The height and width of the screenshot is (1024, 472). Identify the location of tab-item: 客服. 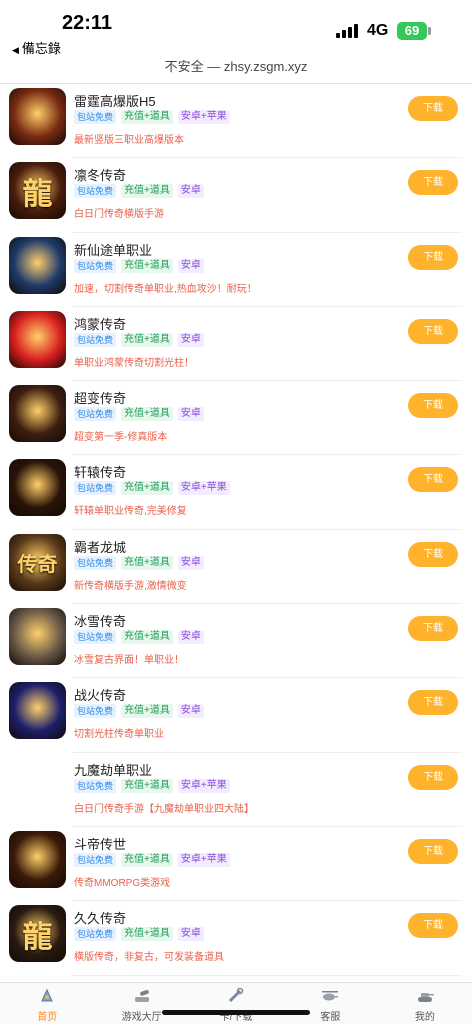
(330, 1003).